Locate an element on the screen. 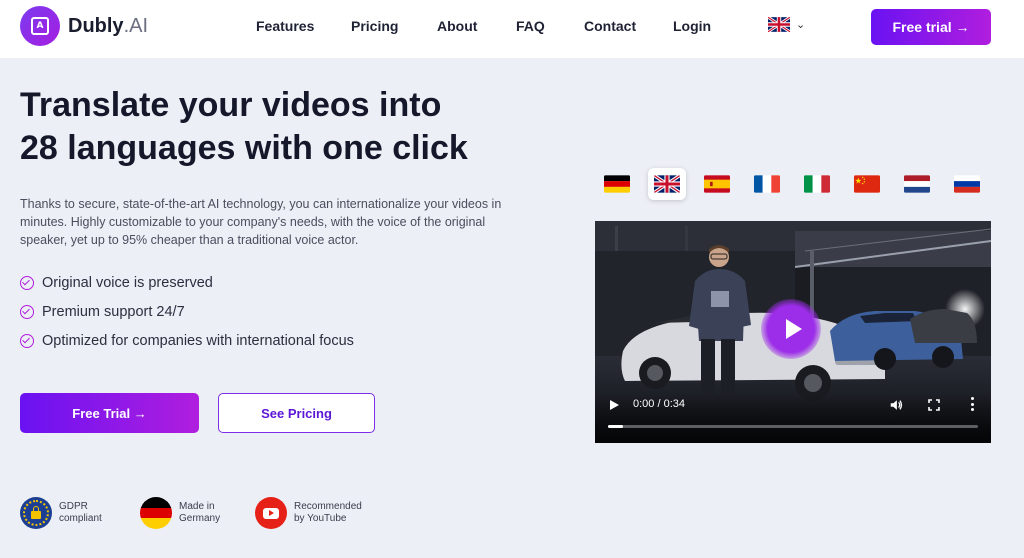  flag-button-china is located at coordinates (867, 184).